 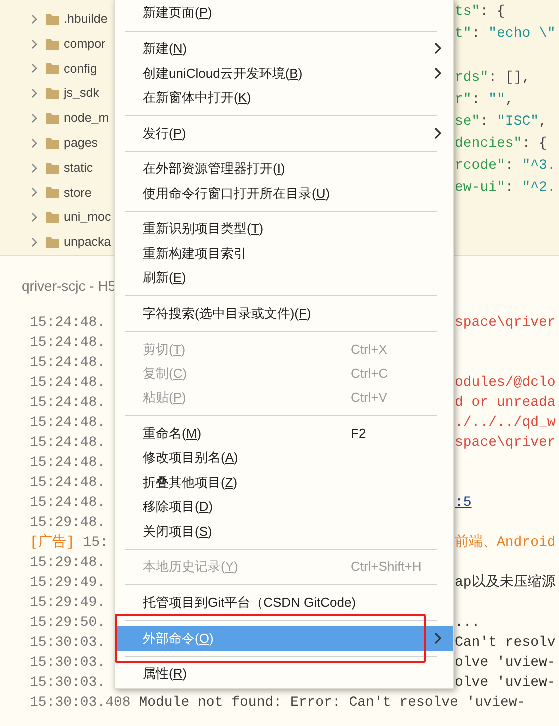 I want to click on code-line: r": "",, so click(x=484, y=100).